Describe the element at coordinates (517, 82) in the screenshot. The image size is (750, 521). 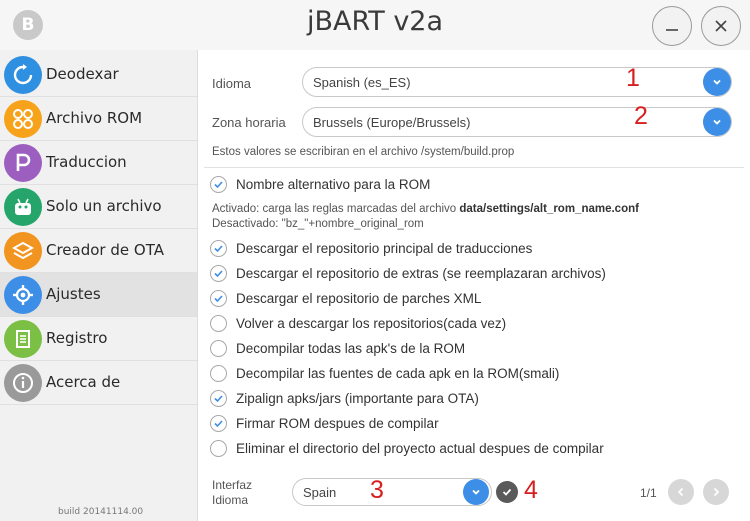
I see `idioma-select: Spanish (es_ES)` at that location.